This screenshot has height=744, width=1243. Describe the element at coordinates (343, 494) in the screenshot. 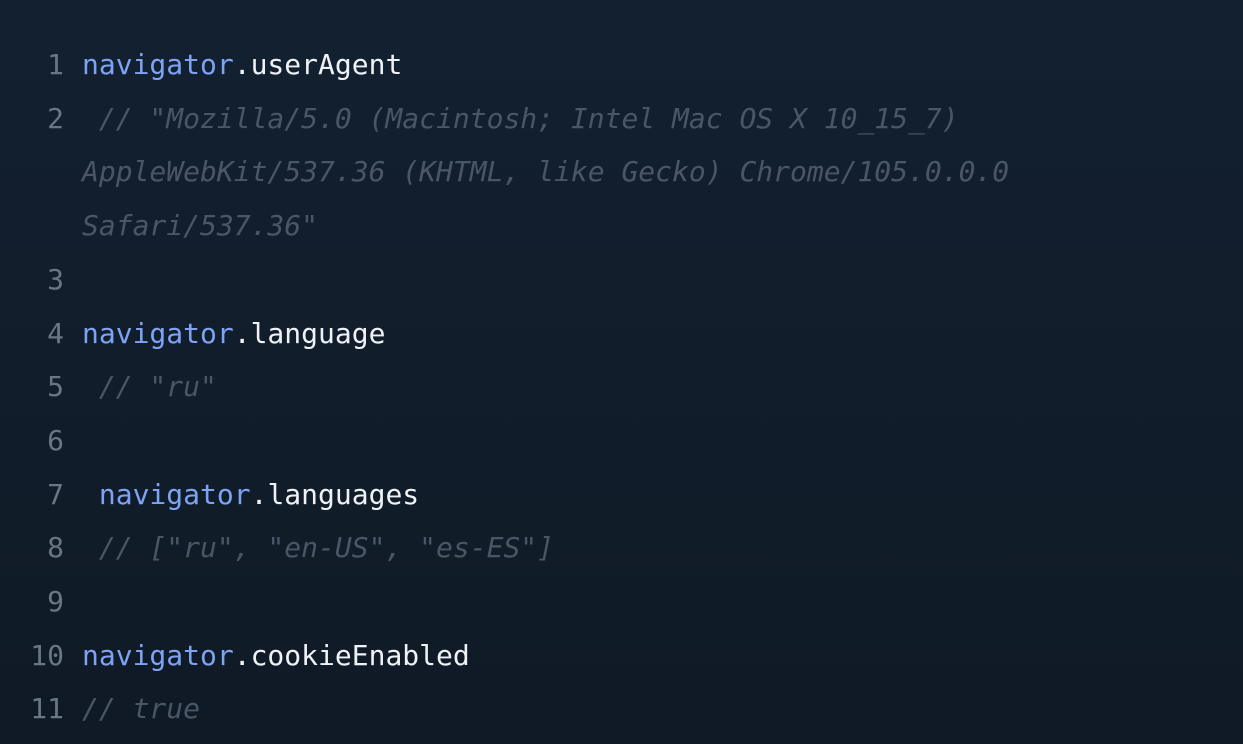

I see `property-name: languages` at that location.